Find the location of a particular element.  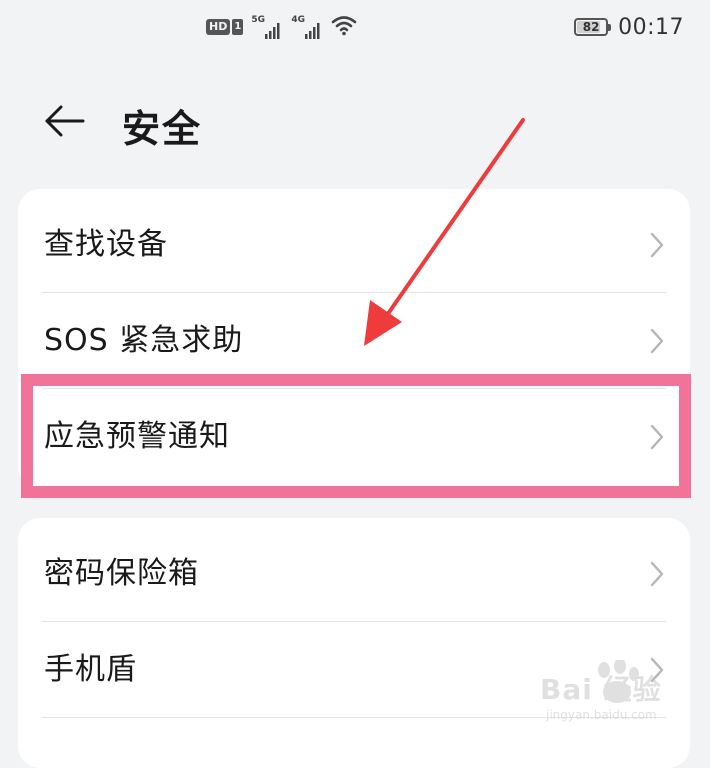

arrow-left-icon is located at coordinates (65, 121).